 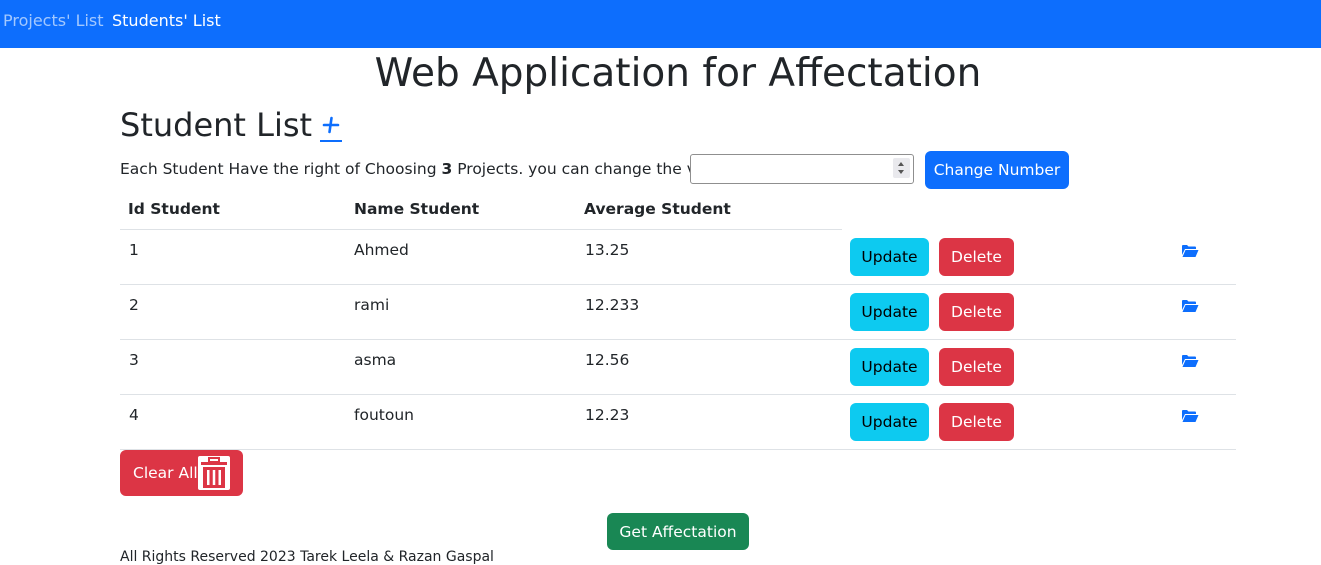 I want to click on cell-name: foutoun, so click(x=384, y=415).